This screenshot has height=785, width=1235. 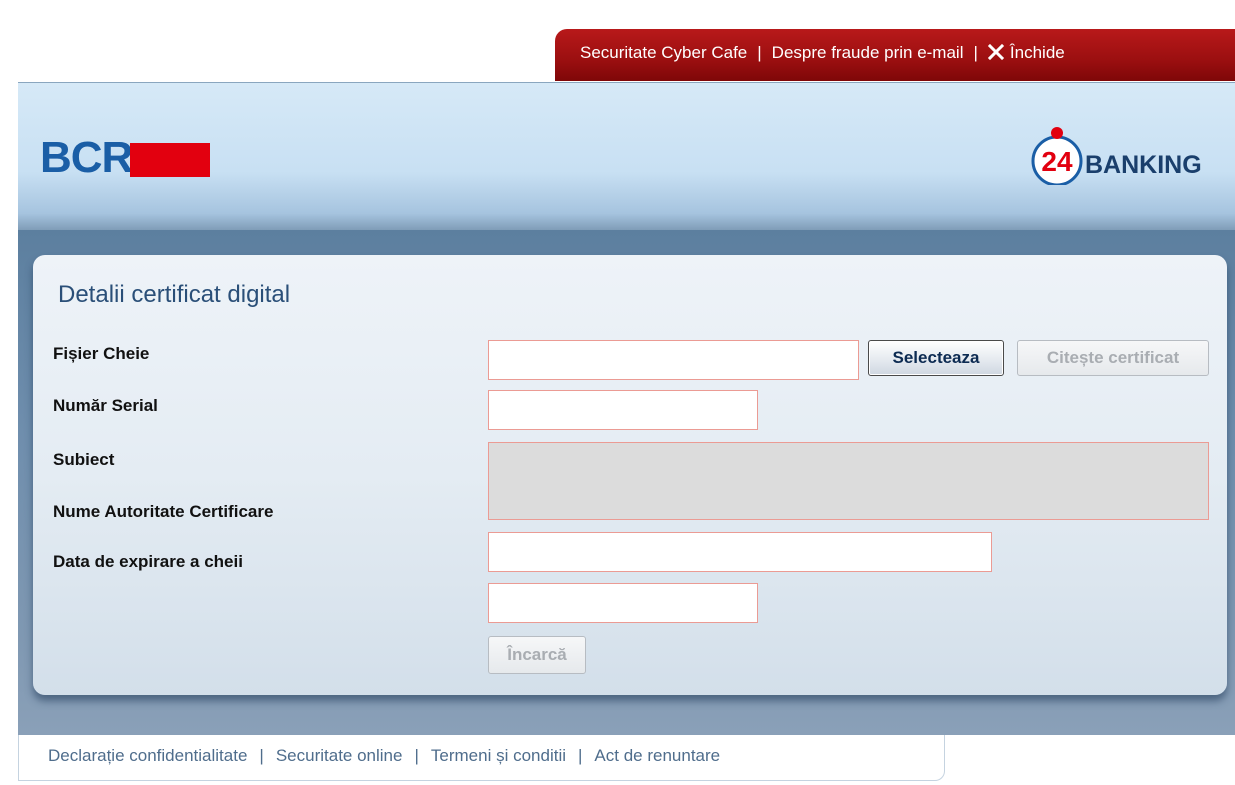 What do you see at coordinates (1113, 358) in the screenshot?
I see `read-certificate-button: Citește certificat` at bounding box center [1113, 358].